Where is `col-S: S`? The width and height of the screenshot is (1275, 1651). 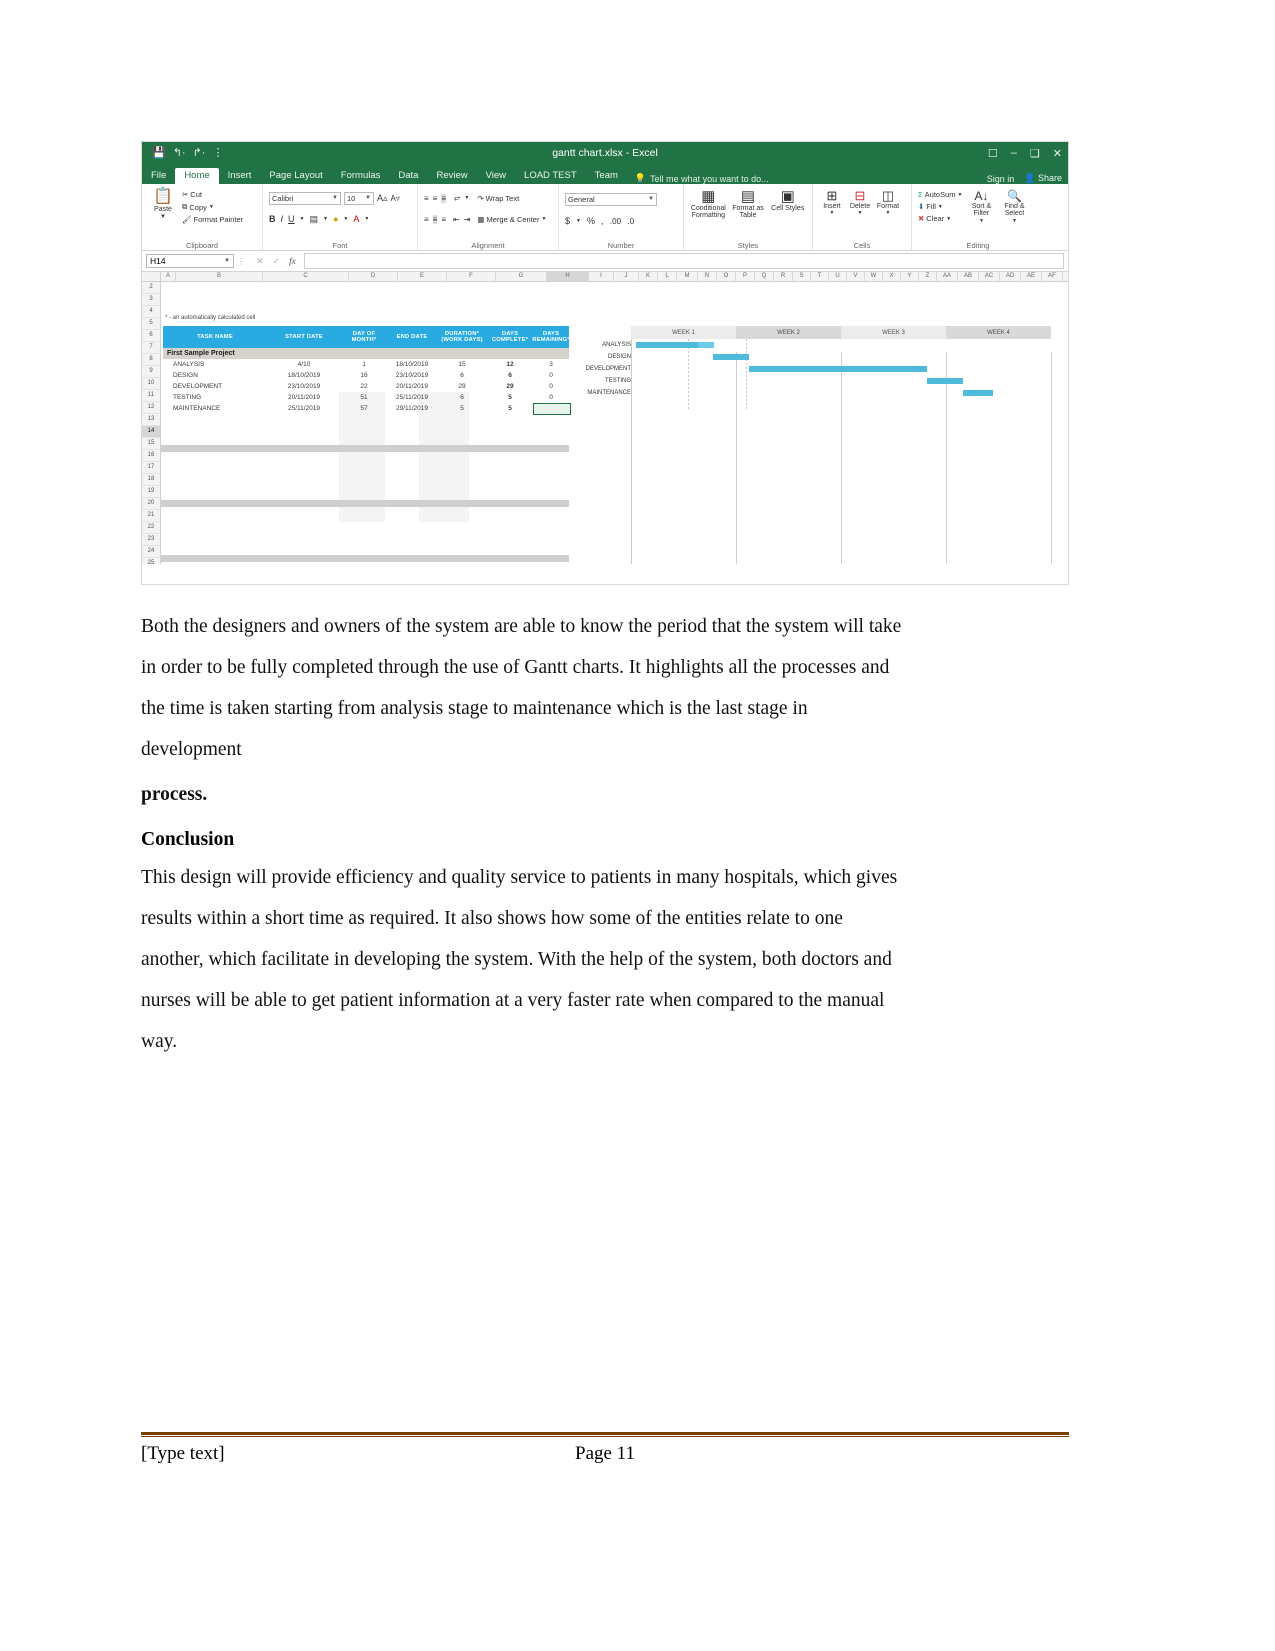 col-S: S is located at coordinates (802, 276).